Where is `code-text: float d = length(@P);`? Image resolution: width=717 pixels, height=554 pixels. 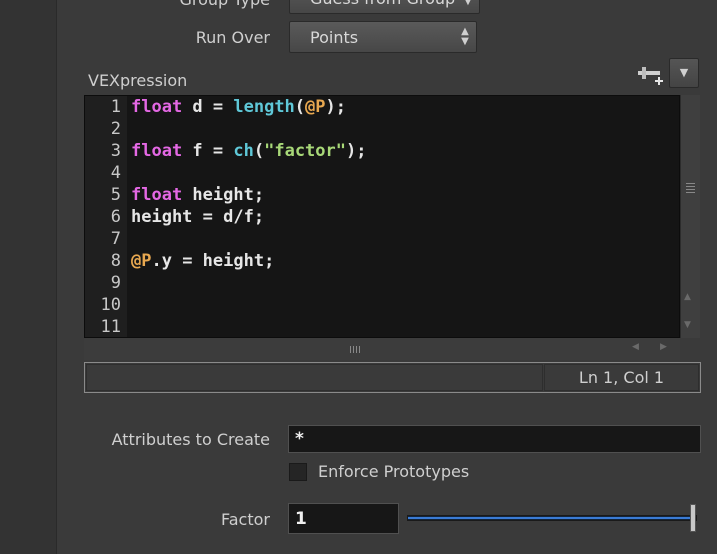
code-text: float d = length(@P); is located at coordinates (238, 107).